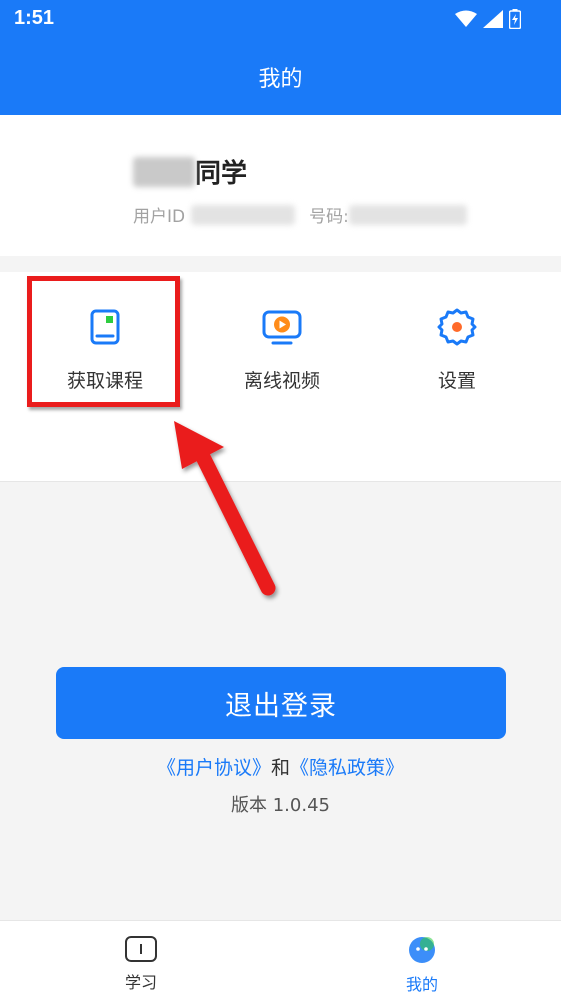 This screenshot has width=561, height=1000. What do you see at coordinates (280, 805) in the screenshot?
I see `version-text: 版本 1.0.45` at bounding box center [280, 805].